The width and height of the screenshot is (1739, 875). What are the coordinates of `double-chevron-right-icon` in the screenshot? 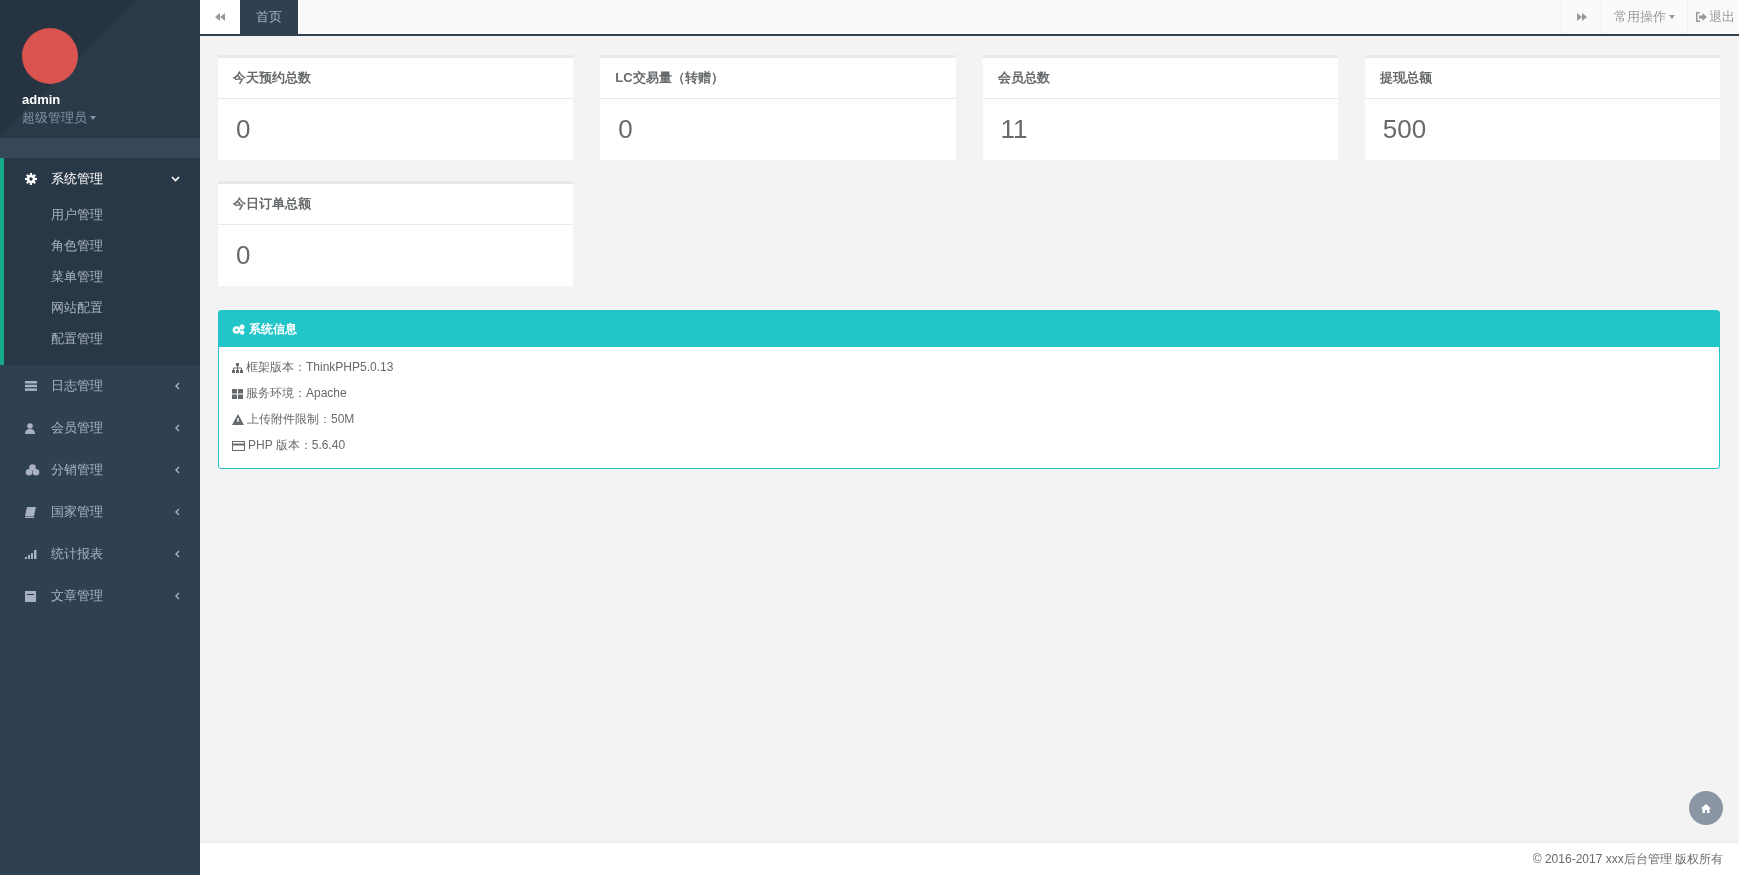 It's located at (1581, 17).